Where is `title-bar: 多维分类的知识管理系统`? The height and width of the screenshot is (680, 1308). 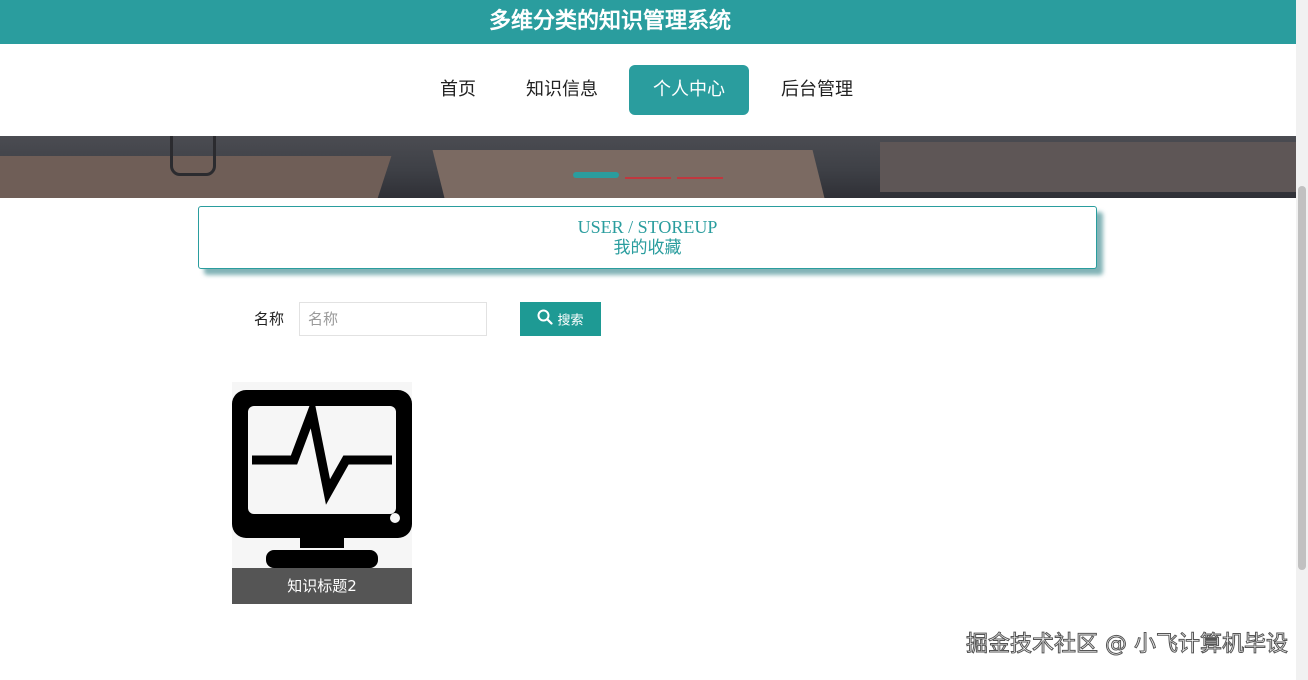
title-bar: 多维分类的知识管理系统 is located at coordinates (648, 22).